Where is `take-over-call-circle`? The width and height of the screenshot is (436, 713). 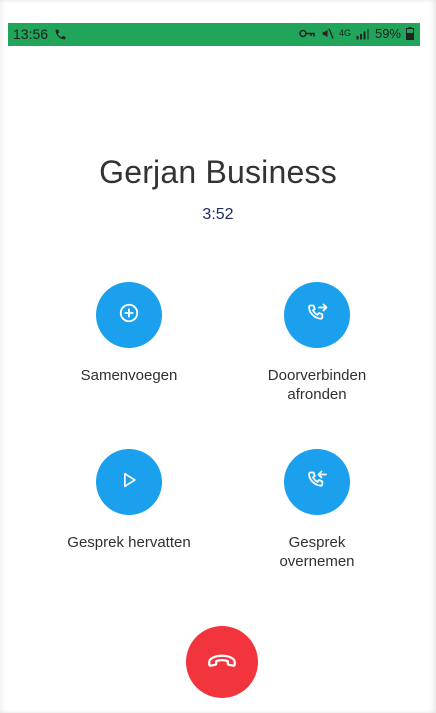
take-over-call-circle is located at coordinates (317, 482).